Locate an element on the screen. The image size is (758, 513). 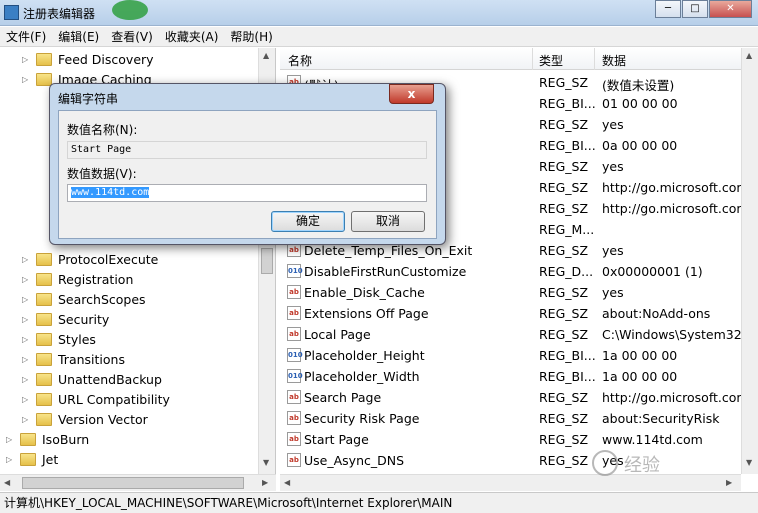
tree-item: ▷ UnattendBackup is located at coordinates (92, 379).